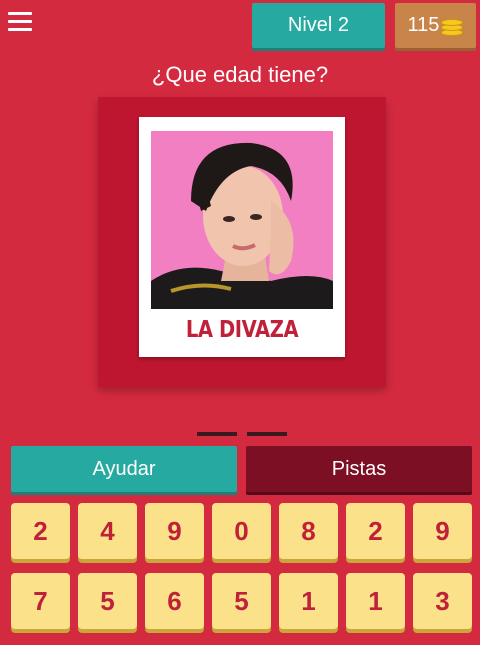 Image resolution: width=480 pixels, height=645 pixels. Describe the element at coordinates (174, 601) in the screenshot. I see `key-button: 6` at that location.